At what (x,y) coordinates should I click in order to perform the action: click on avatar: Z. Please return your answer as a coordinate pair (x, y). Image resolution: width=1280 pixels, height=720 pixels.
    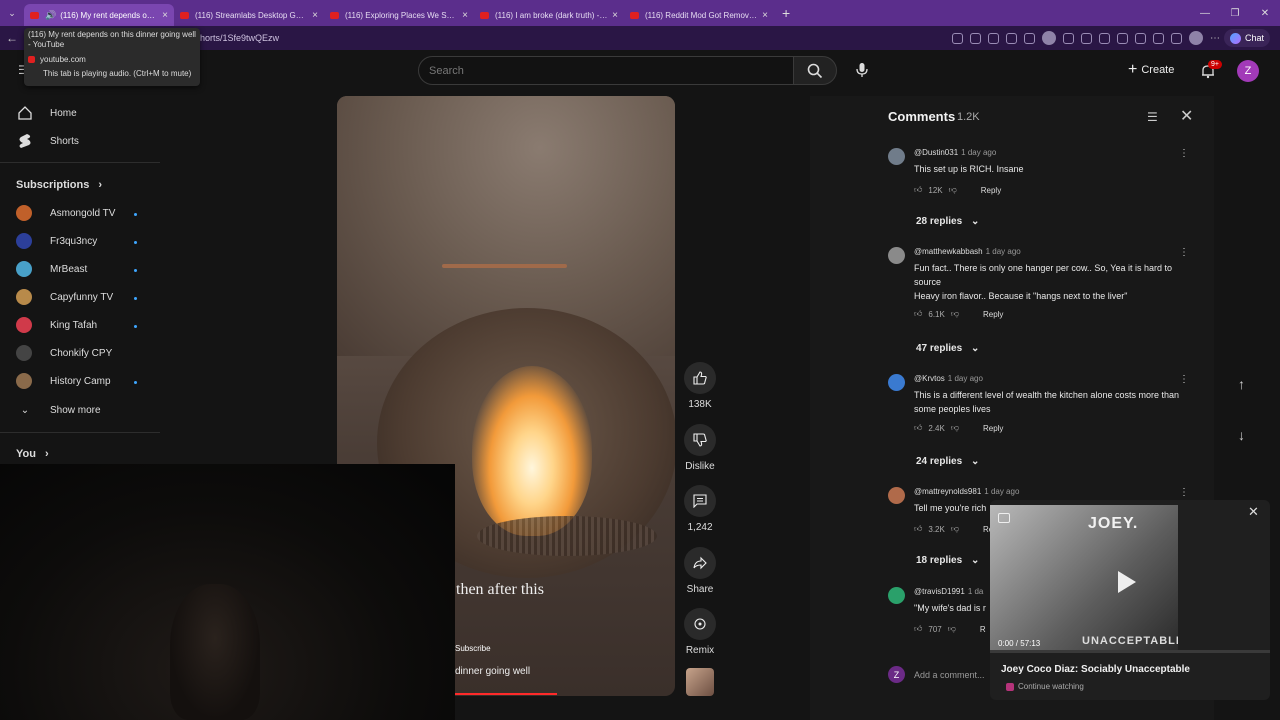
    Looking at the image, I should click on (1248, 71).